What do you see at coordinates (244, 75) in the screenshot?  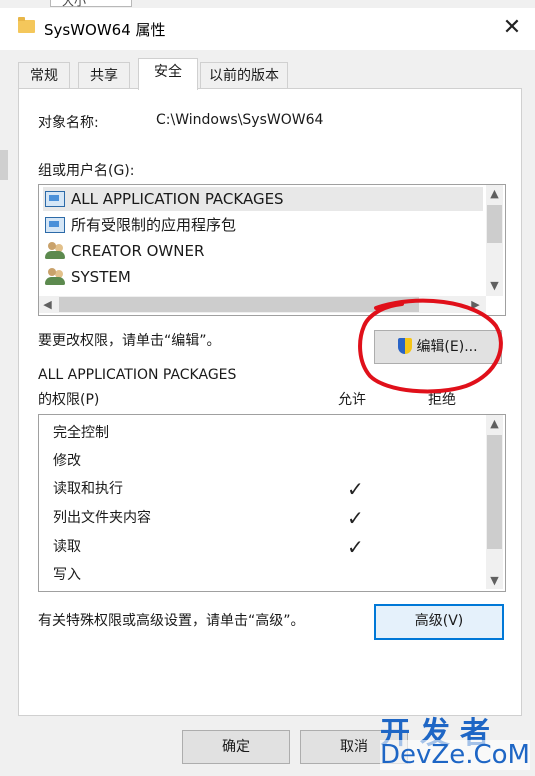 I see `tab-previous-versions: 以前的版本` at bounding box center [244, 75].